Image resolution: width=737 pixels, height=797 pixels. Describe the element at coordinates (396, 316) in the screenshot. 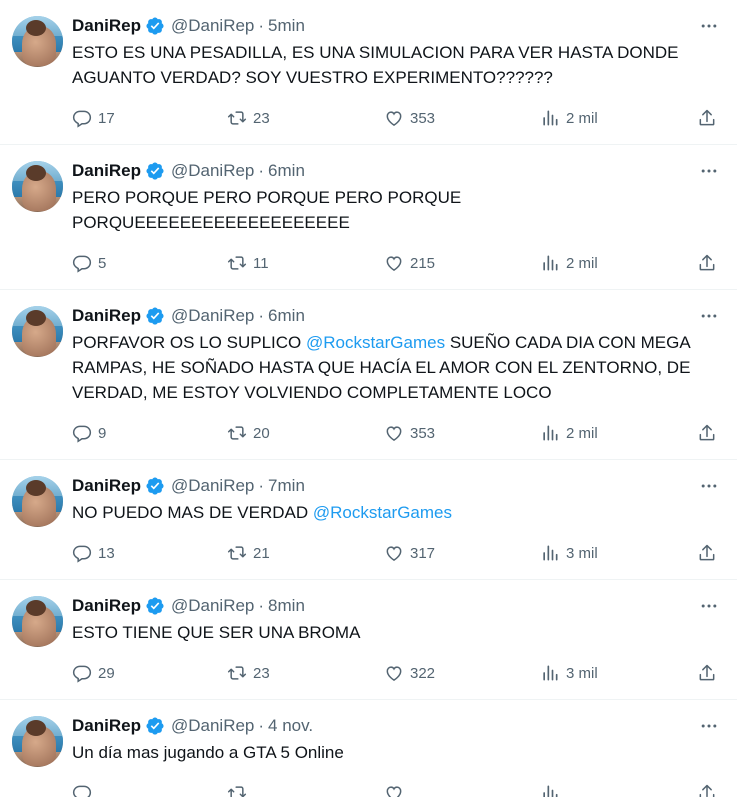

I see `tweet-header: DaniRep @DaniRep · 6min` at that location.